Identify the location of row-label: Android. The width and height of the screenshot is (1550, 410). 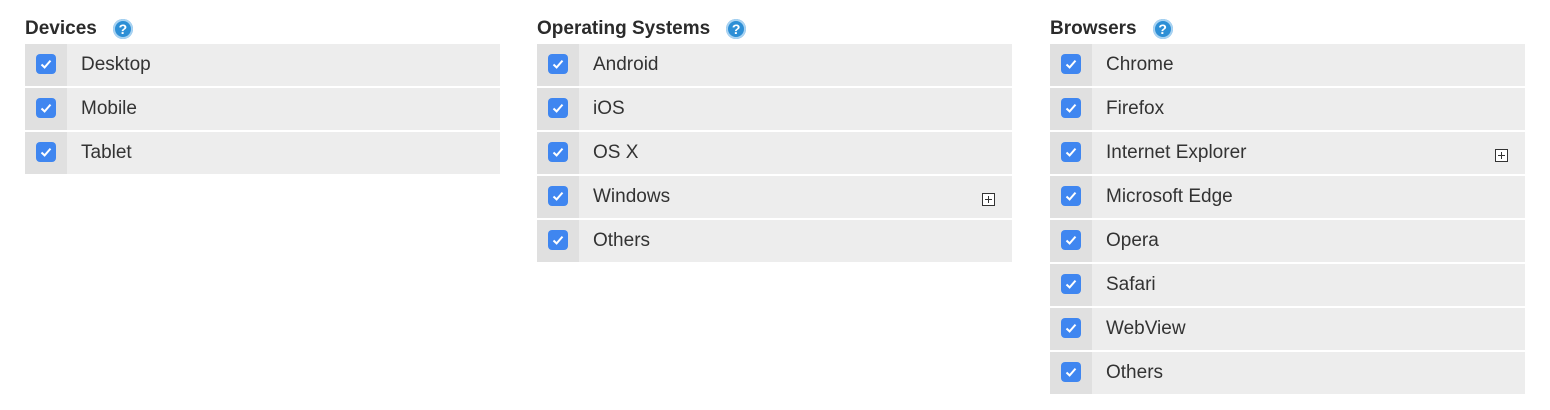
(626, 64).